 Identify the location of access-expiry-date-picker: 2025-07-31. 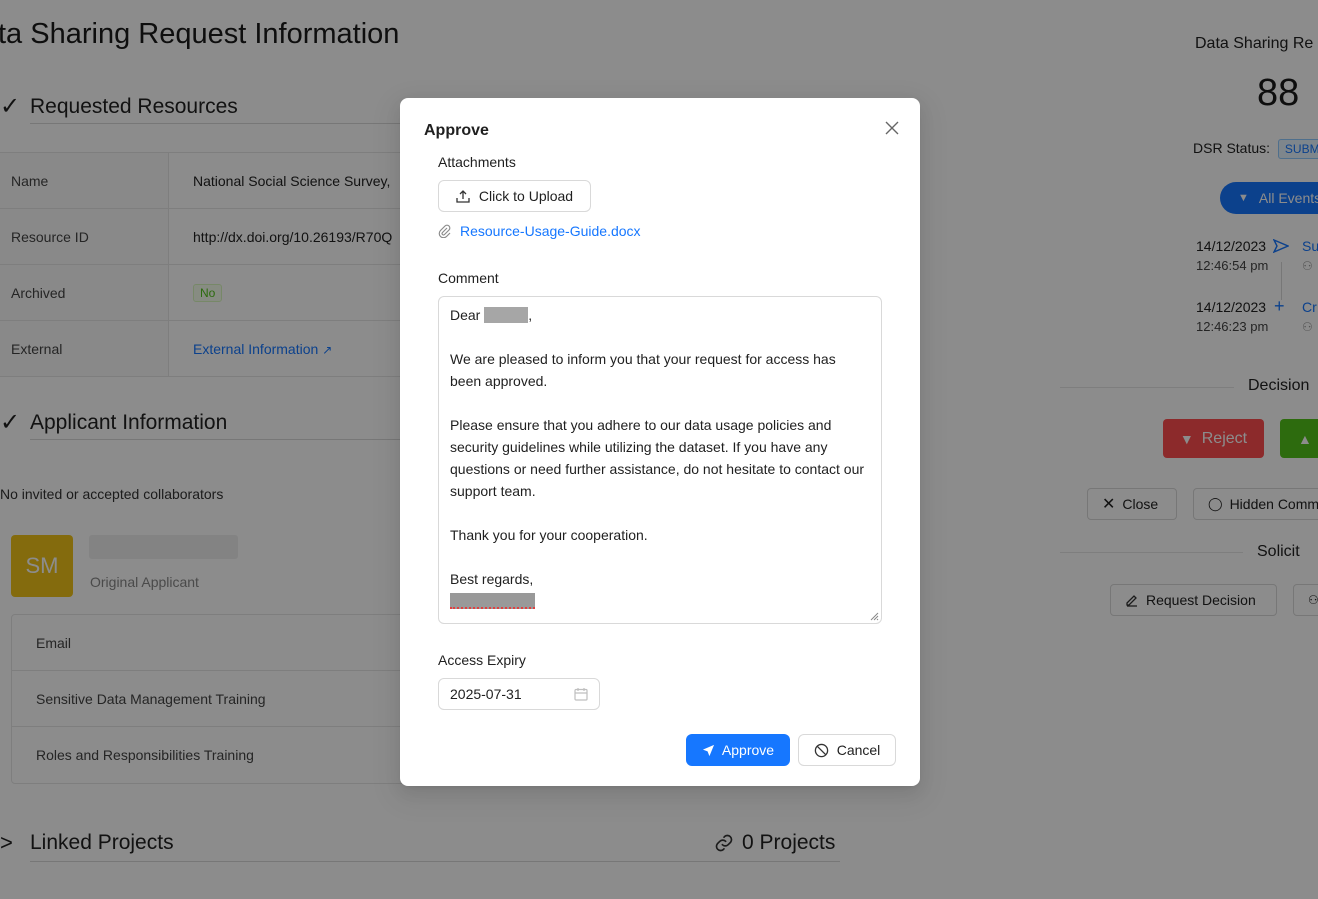
(519, 694).